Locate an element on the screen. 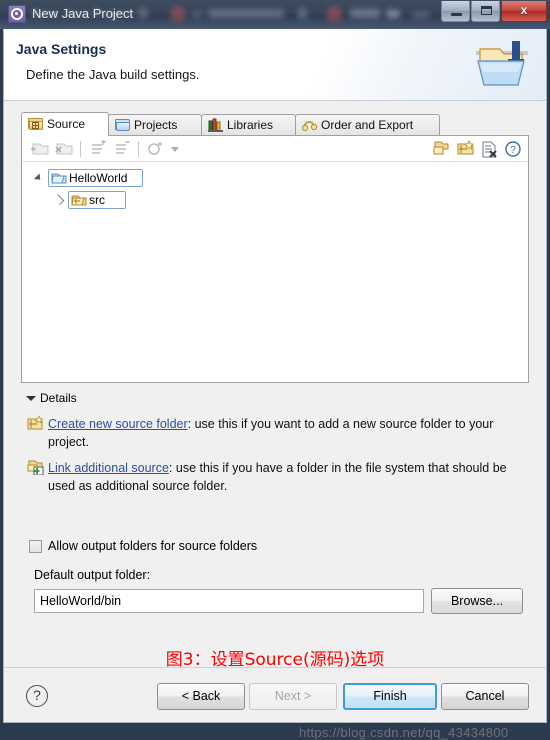 The image size is (550, 740). aero-glass-reflection is located at coordinates (280, 14).